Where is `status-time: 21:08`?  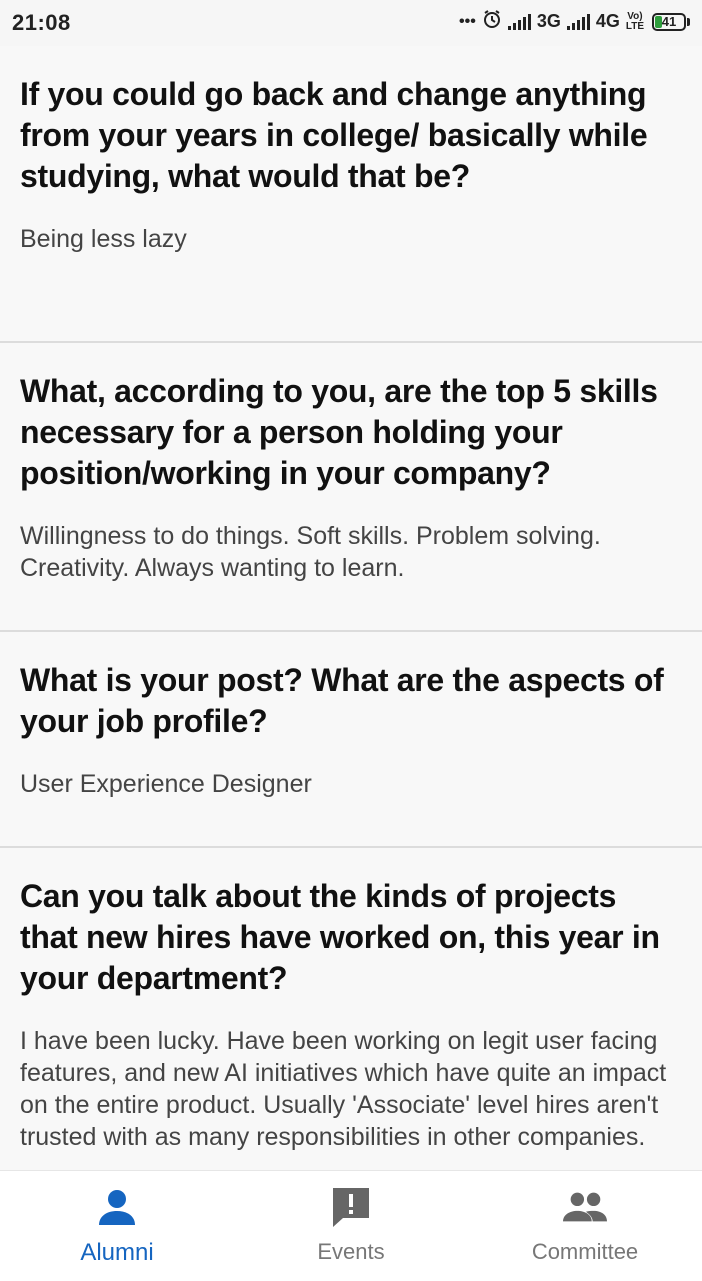
status-time: 21:08 is located at coordinates (41, 22).